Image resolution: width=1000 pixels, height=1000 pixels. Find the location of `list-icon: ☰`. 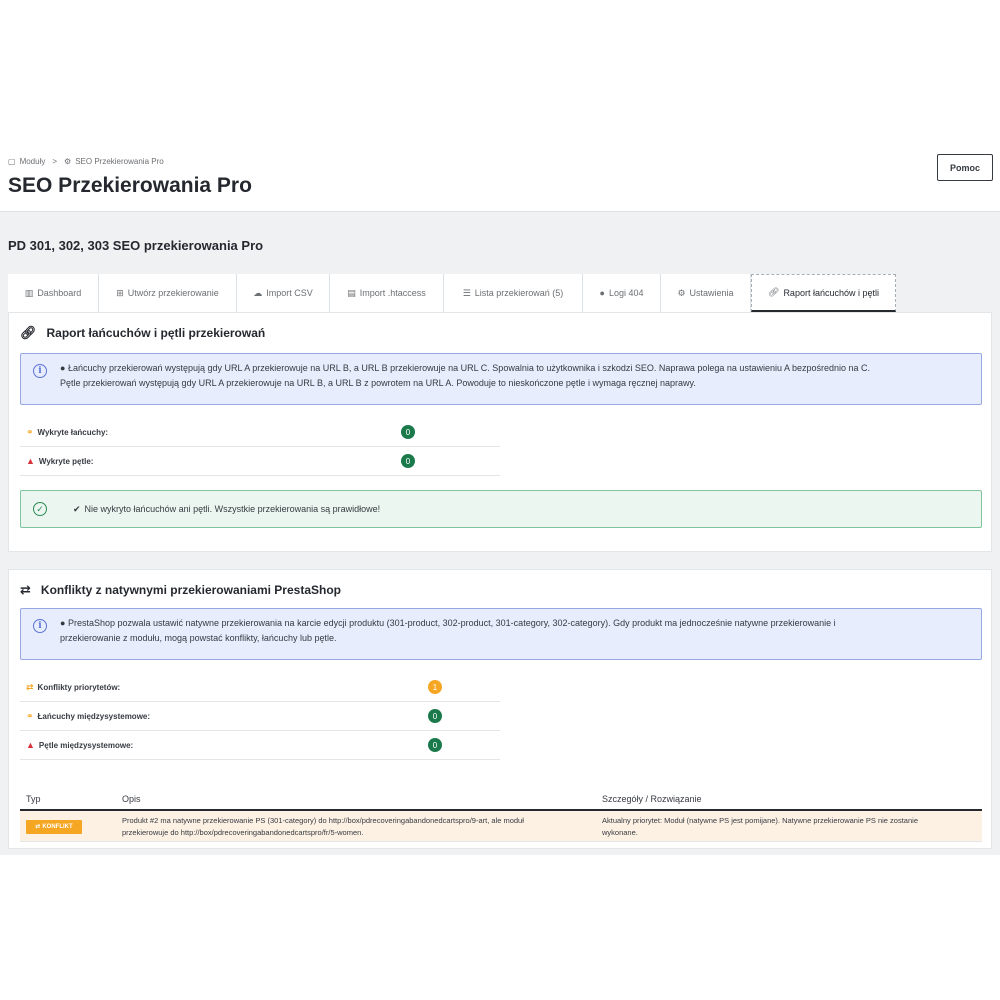

list-icon: ☰ is located at coordinates (466, 292).